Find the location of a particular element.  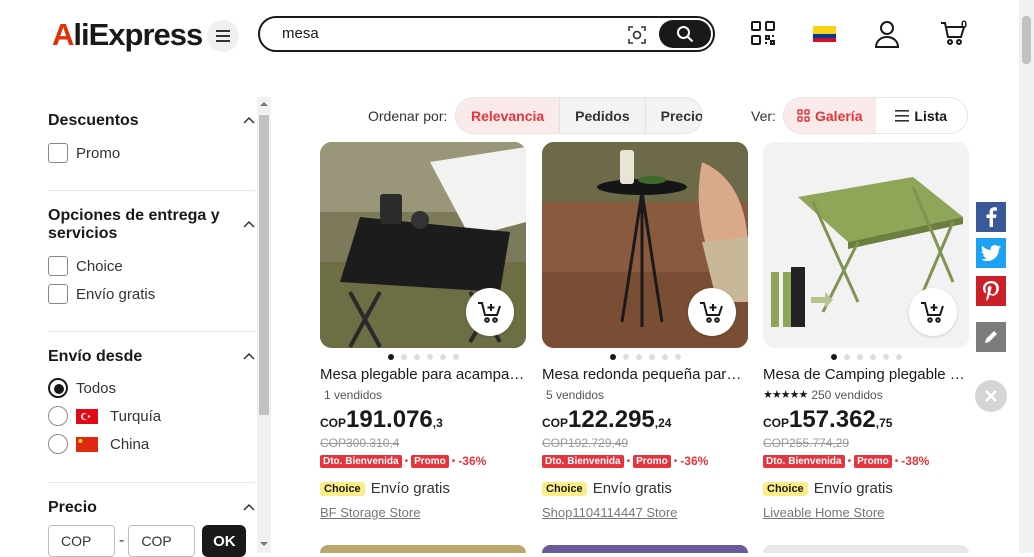

search-input is located at coordinates (442, 33).